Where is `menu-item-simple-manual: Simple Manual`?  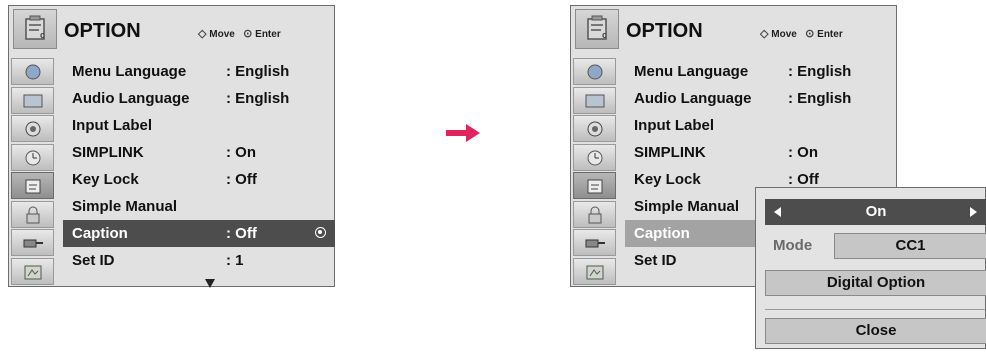
menu-item-simple-manual: Simple Manual is located at coordinates (199, 206).